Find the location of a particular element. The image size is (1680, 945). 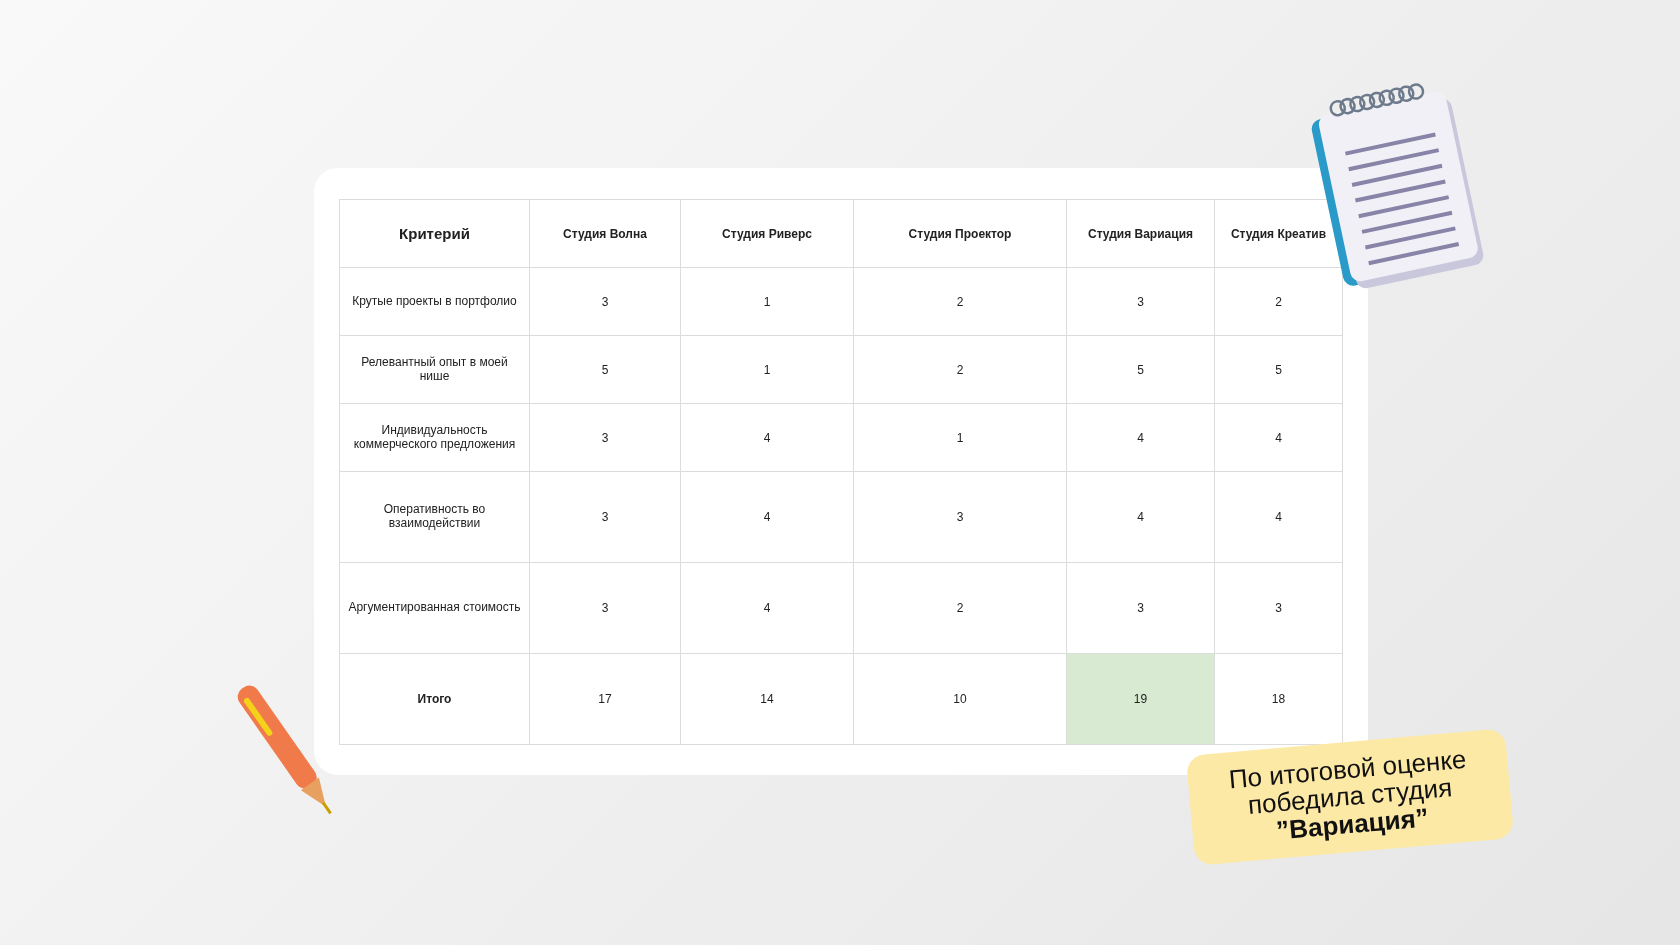

criterion-cell: Релевантный опыт в моей нише is located at coordinates (434, 369).